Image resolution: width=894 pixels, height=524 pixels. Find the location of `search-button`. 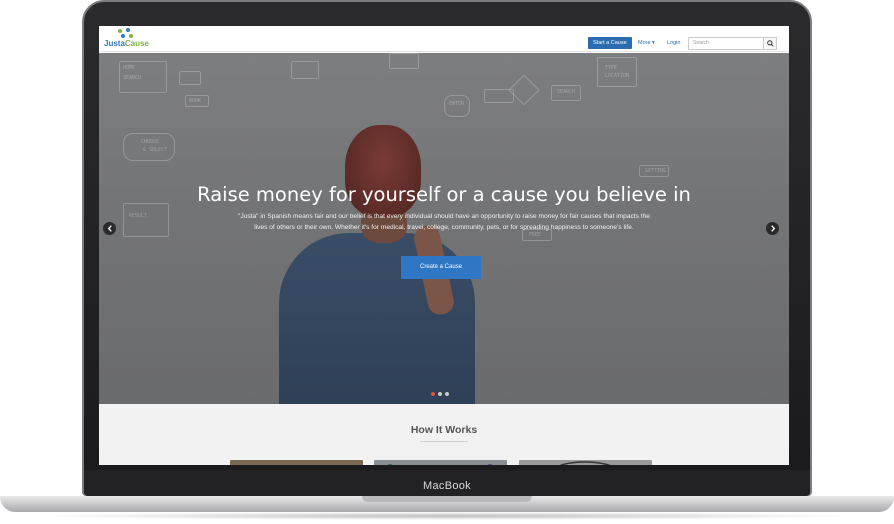

search-button is located at coordinates (770, 43).